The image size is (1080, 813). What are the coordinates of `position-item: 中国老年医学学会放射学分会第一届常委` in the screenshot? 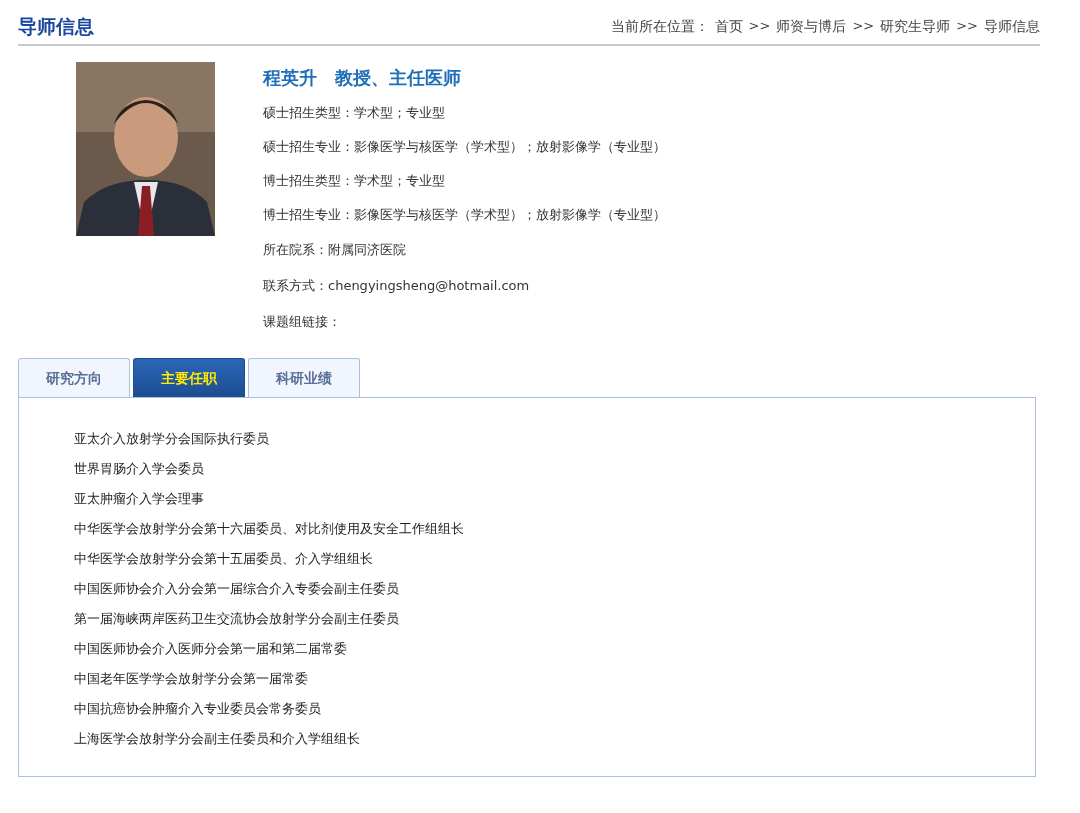 It's located at (191, 679).